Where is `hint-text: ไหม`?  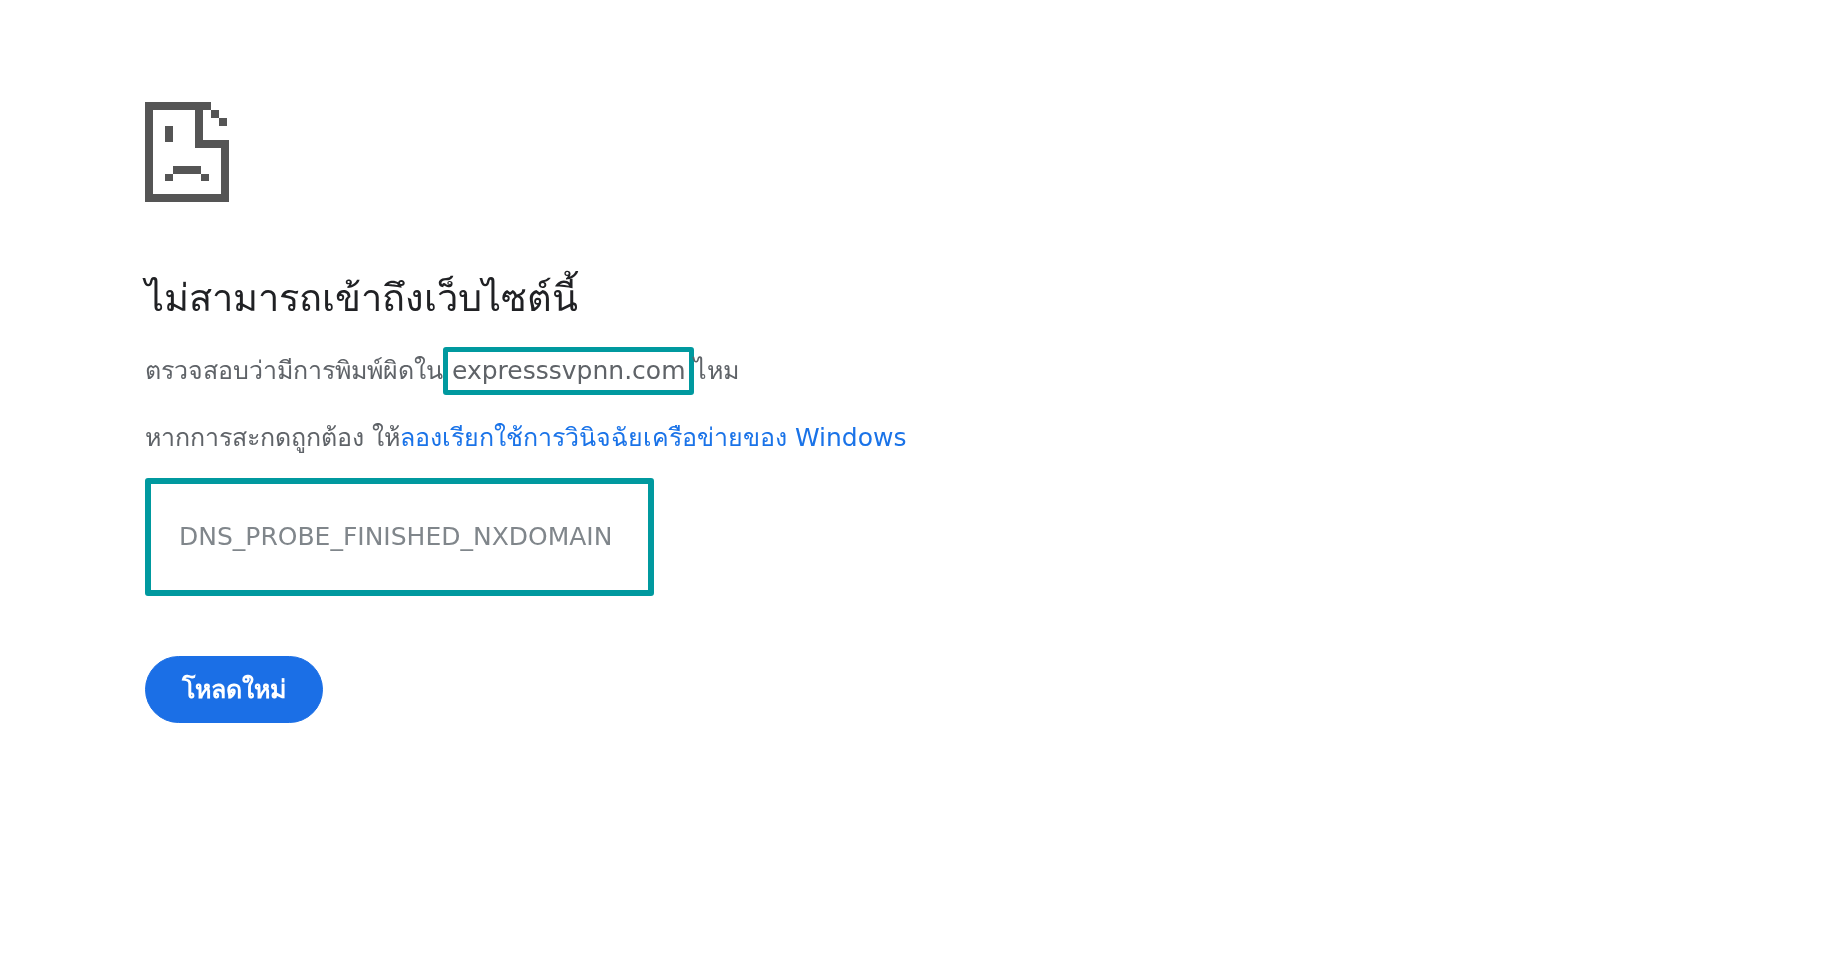
hint-text: ไหม is located at coordinates (717, 371).